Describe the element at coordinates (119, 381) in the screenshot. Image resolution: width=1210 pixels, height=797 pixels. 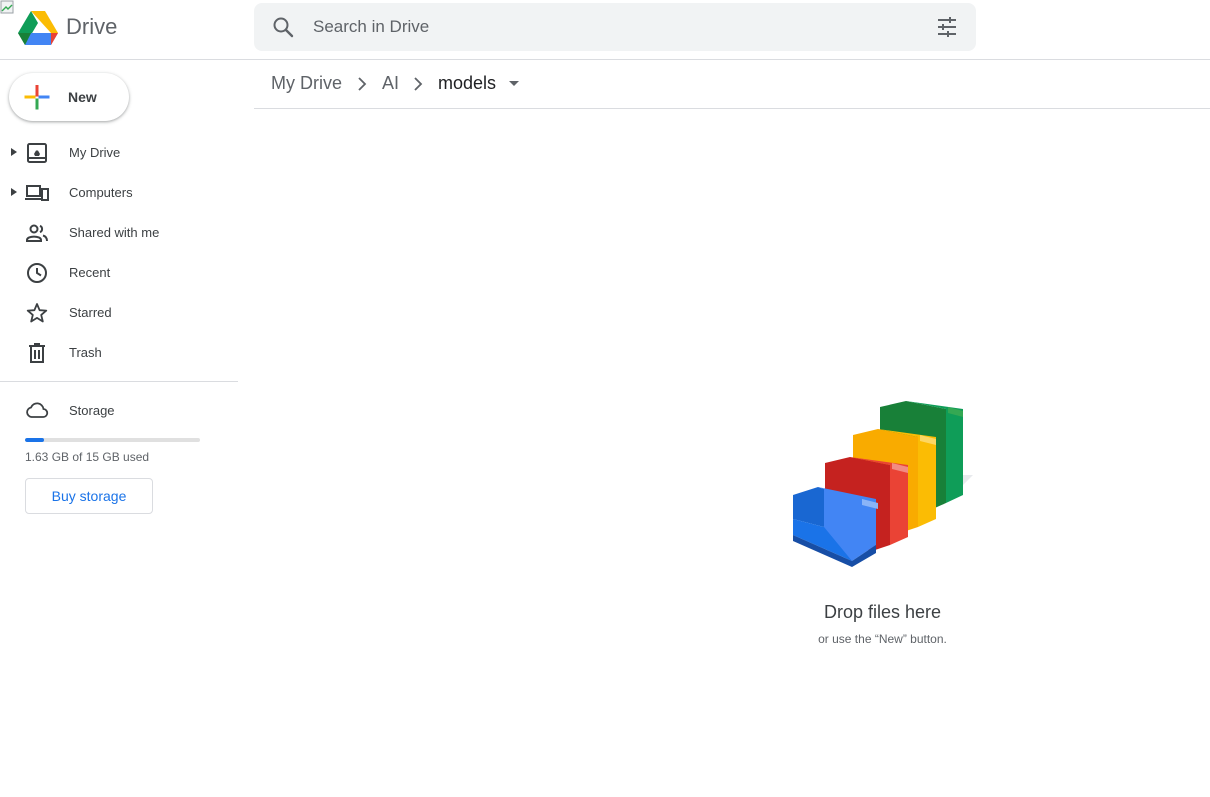
I see `sidebar-divider` at that location.